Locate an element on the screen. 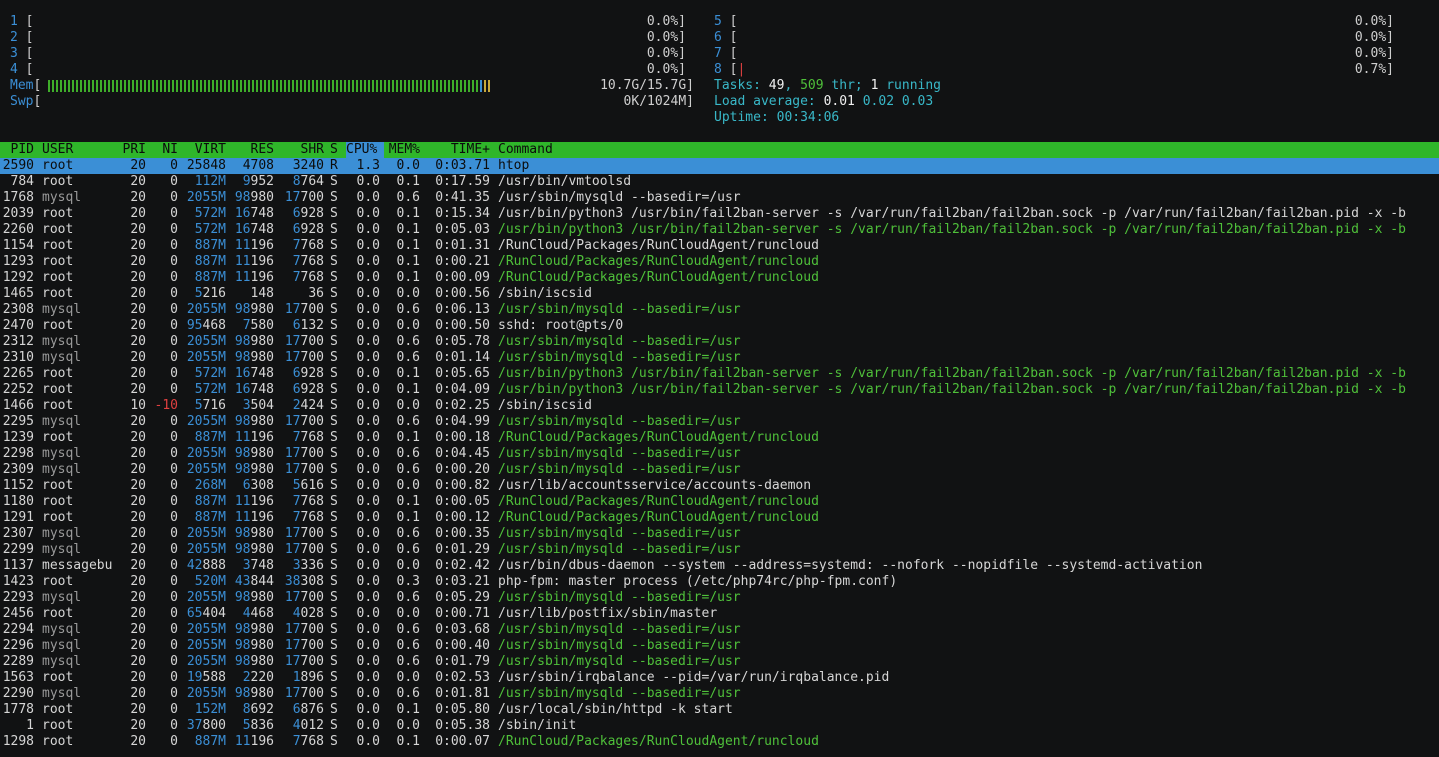  column-header-s: S is located at coordinates (335, 150).